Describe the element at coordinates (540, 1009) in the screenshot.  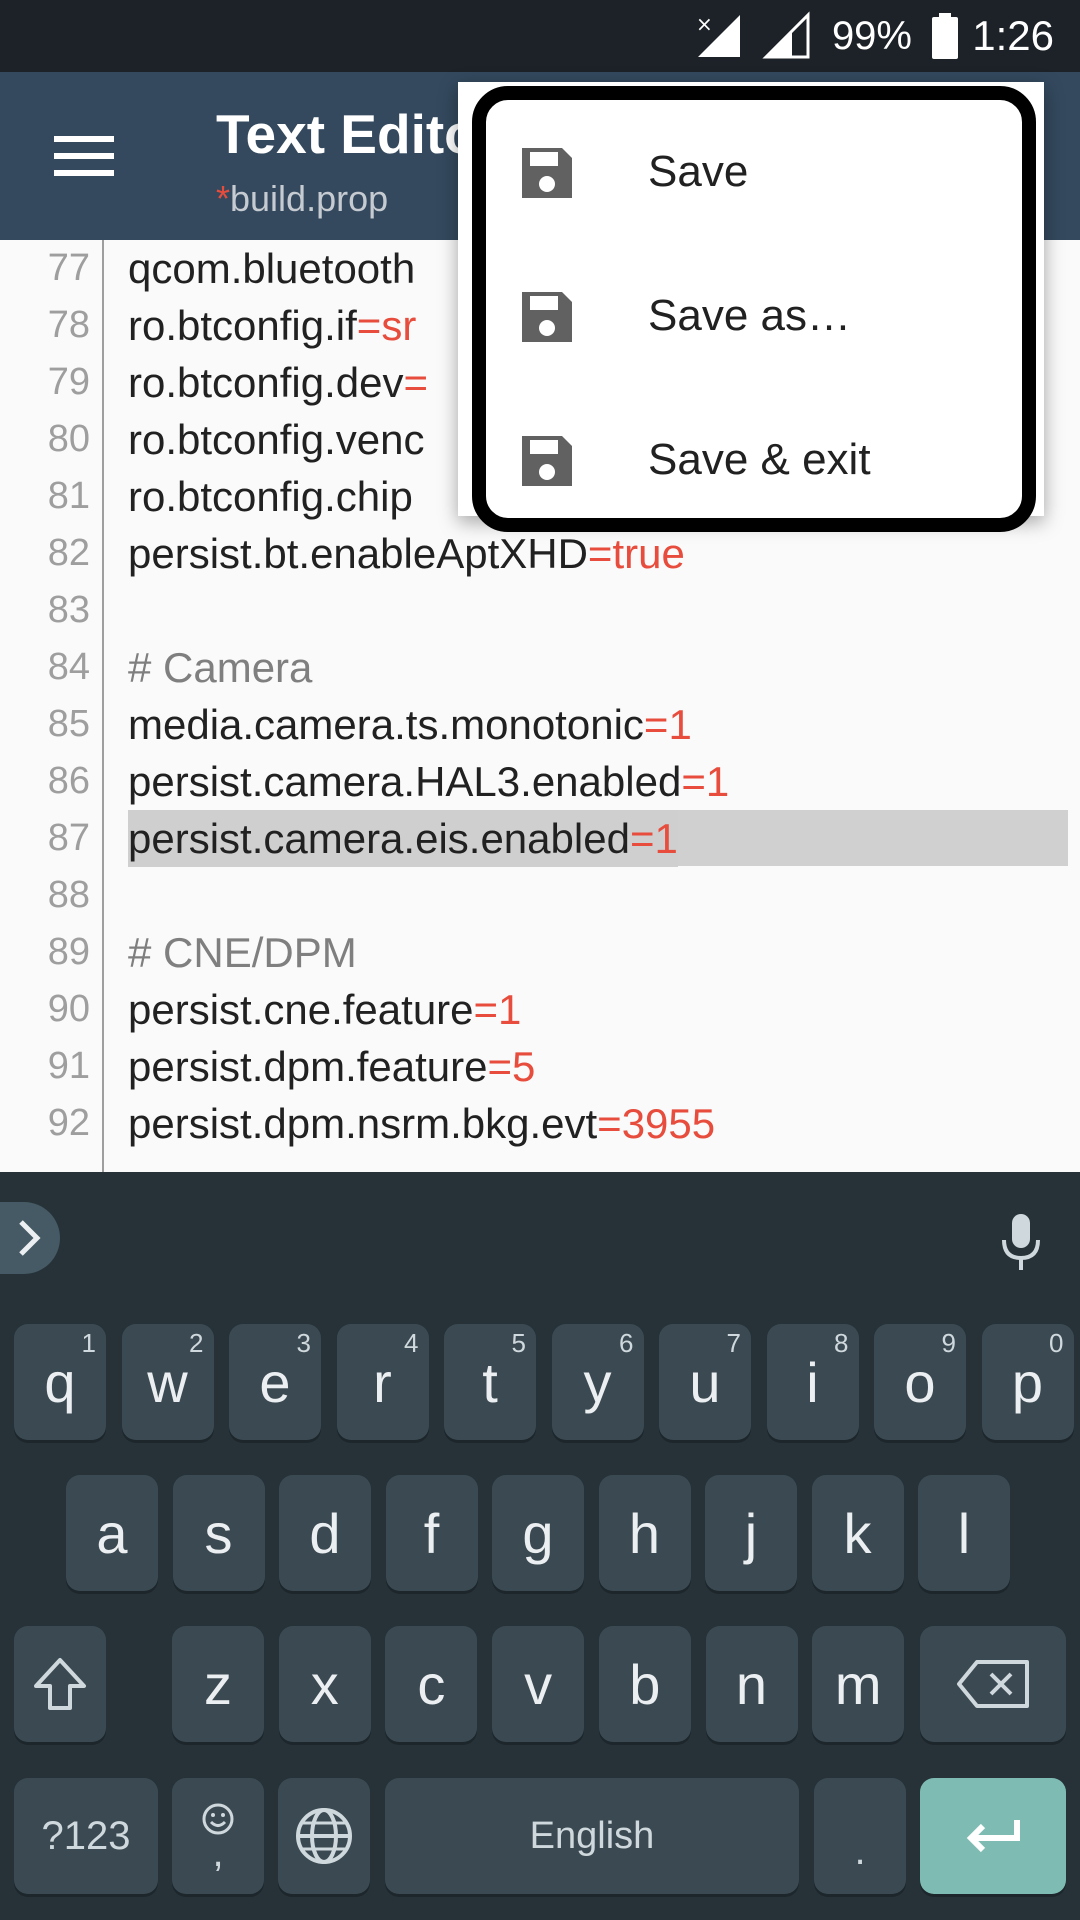
I see `editor-line: 90 persist.cne.feature=1` at that location.